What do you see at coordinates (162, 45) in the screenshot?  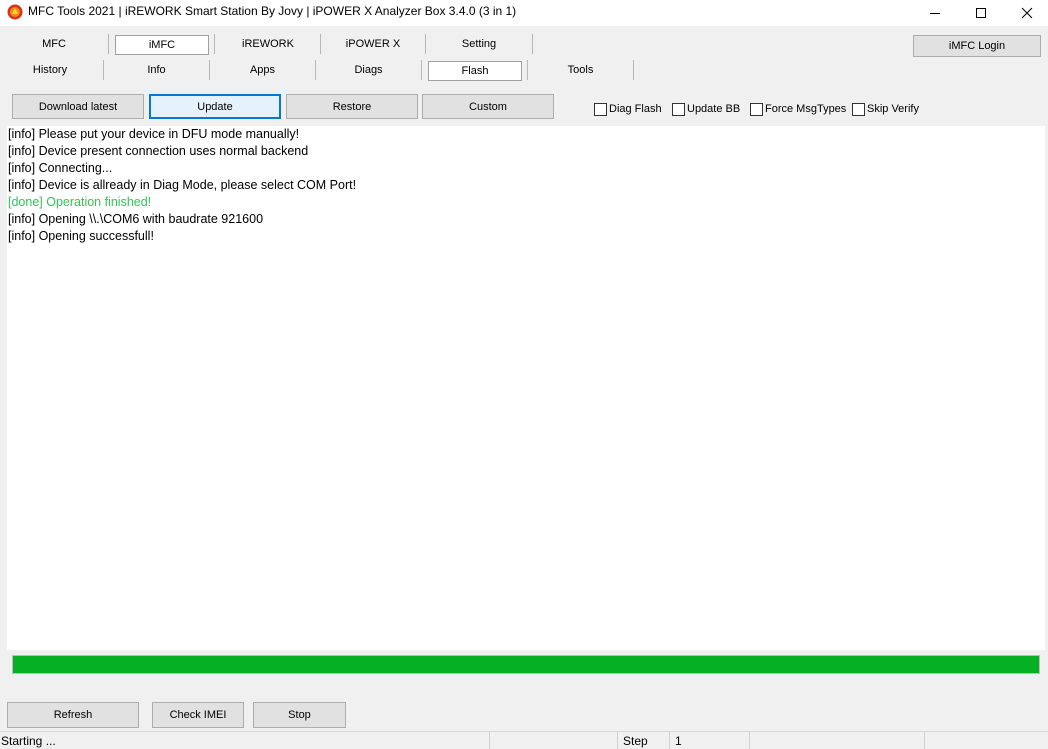 I see `tab-imfc: iMFC` at bounding box center [162, 45].